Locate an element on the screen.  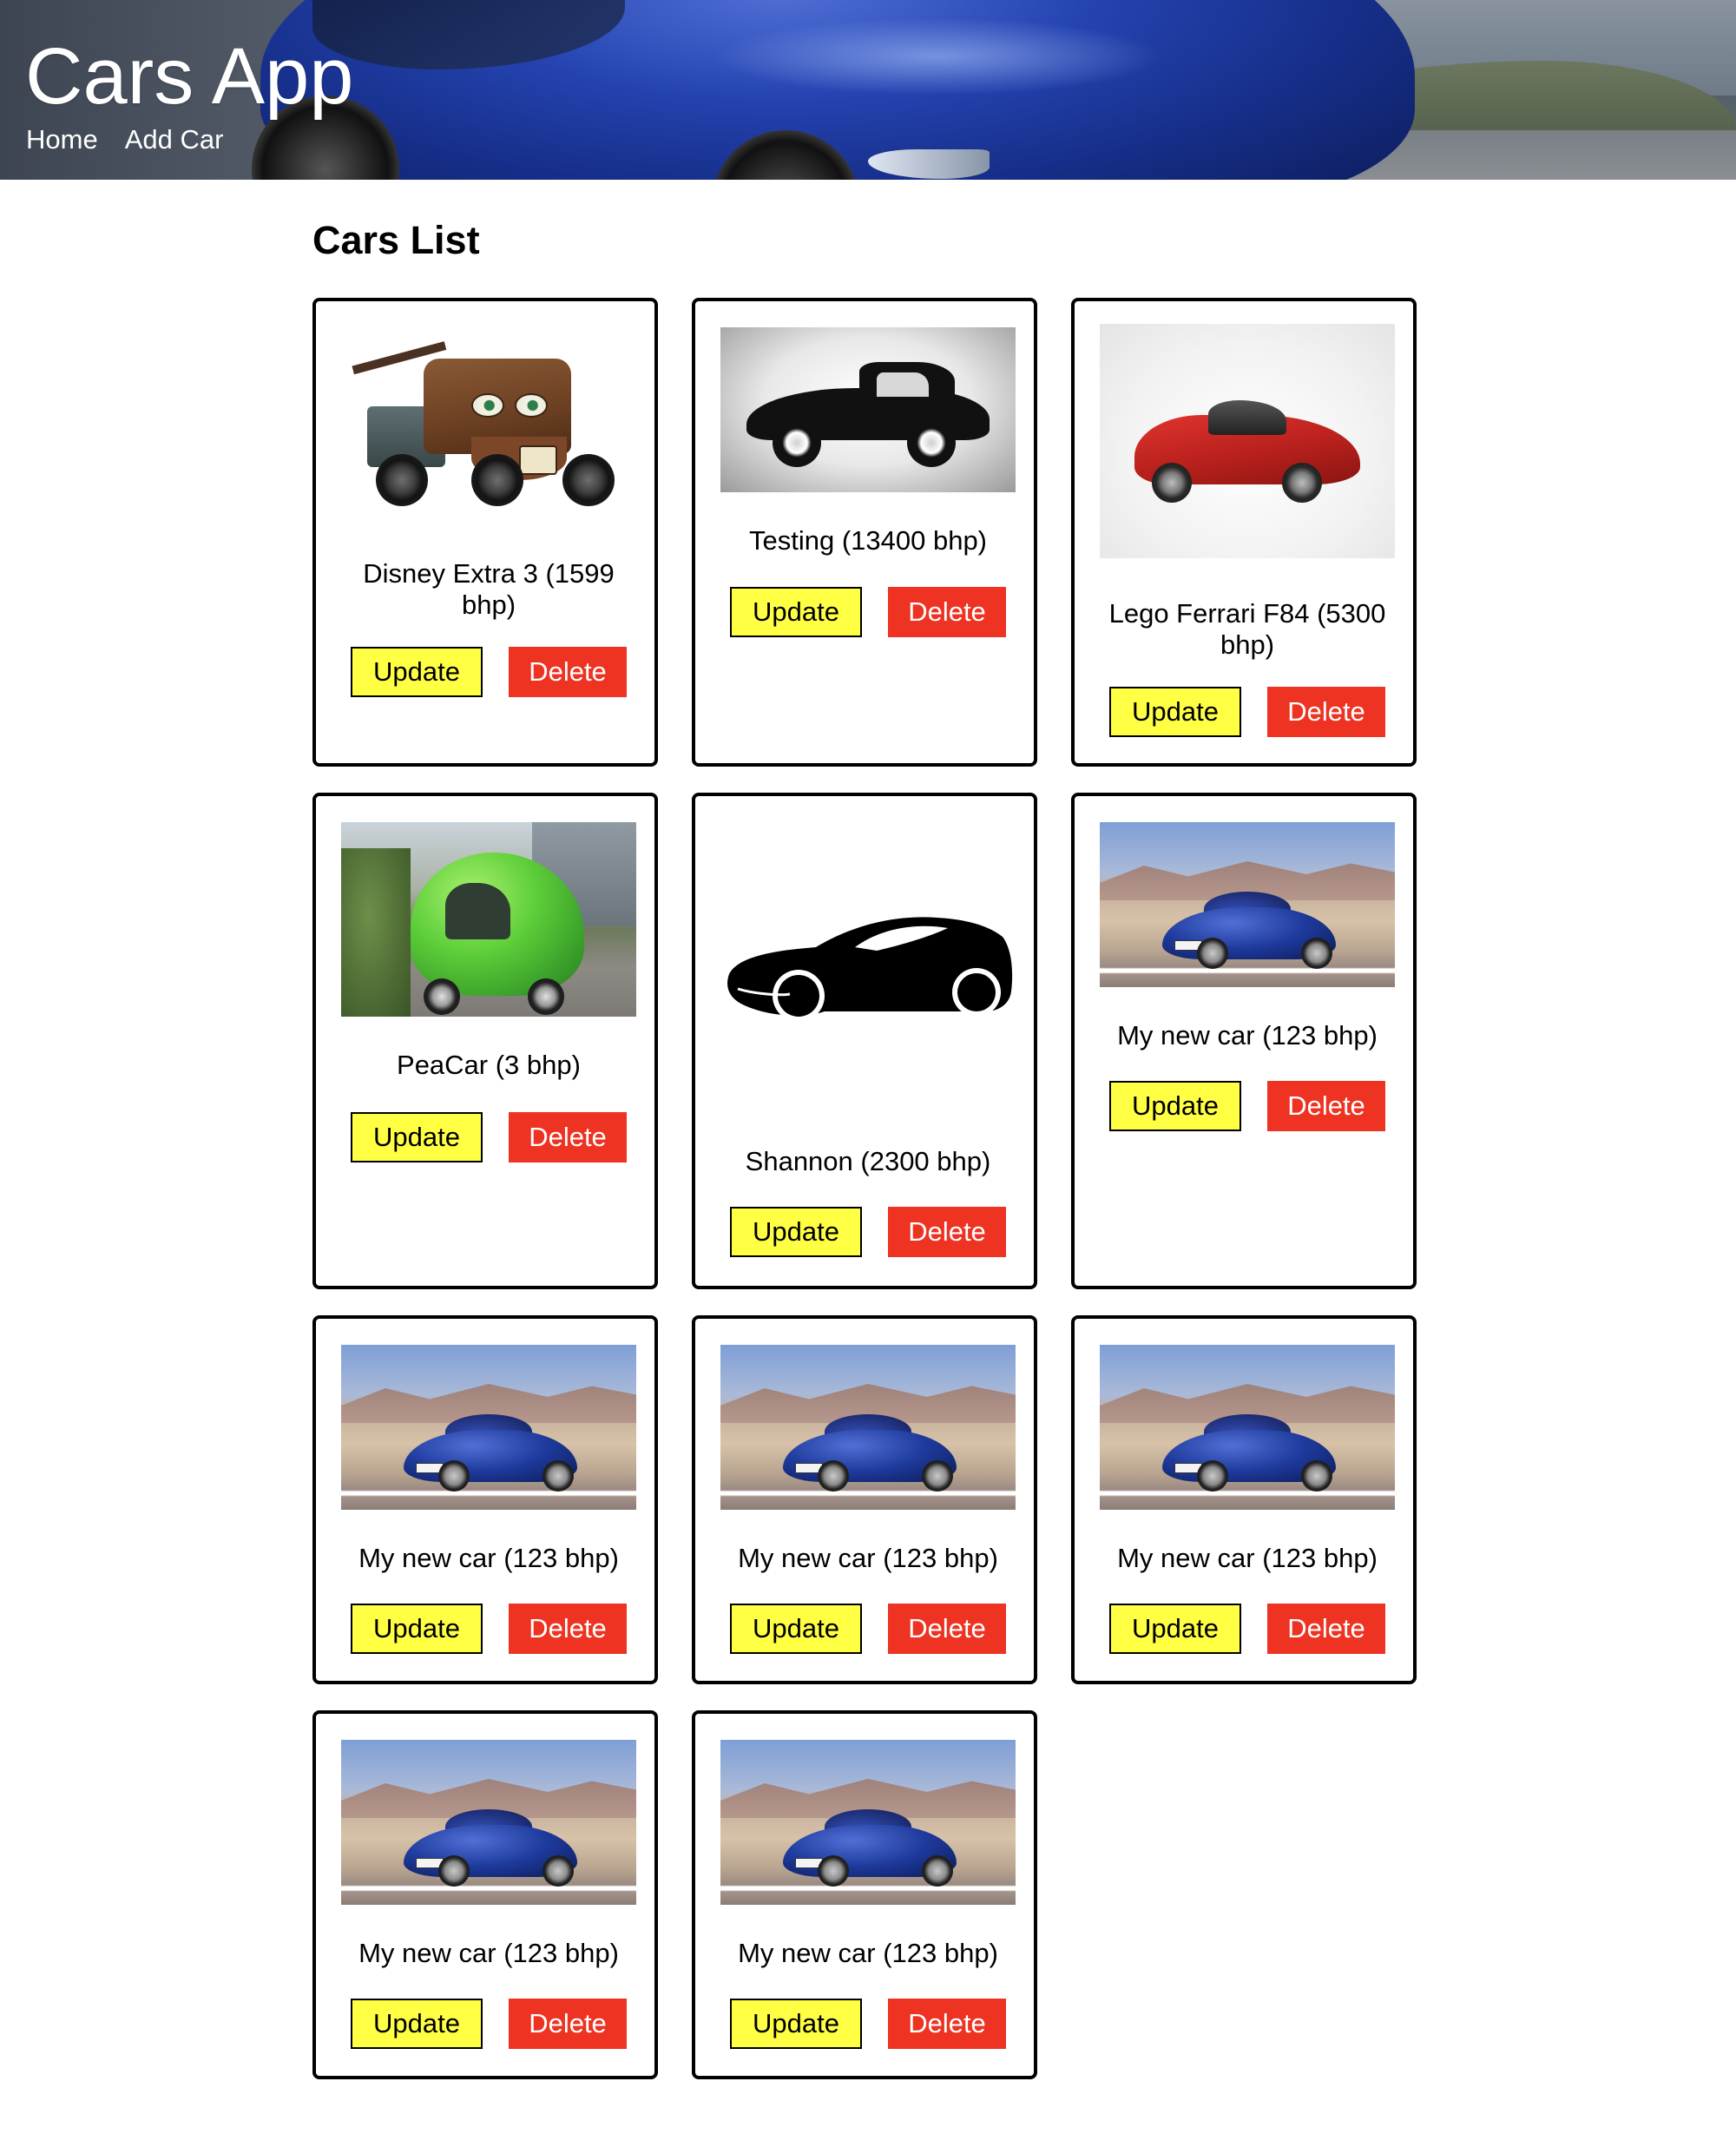
nav-home-link: Home is located at coordinates (62, 139).